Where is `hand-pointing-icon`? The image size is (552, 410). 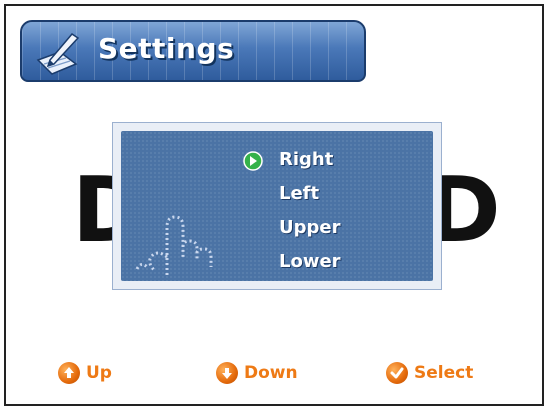
hand-pointing-icon is located at coordinates (174, 245).